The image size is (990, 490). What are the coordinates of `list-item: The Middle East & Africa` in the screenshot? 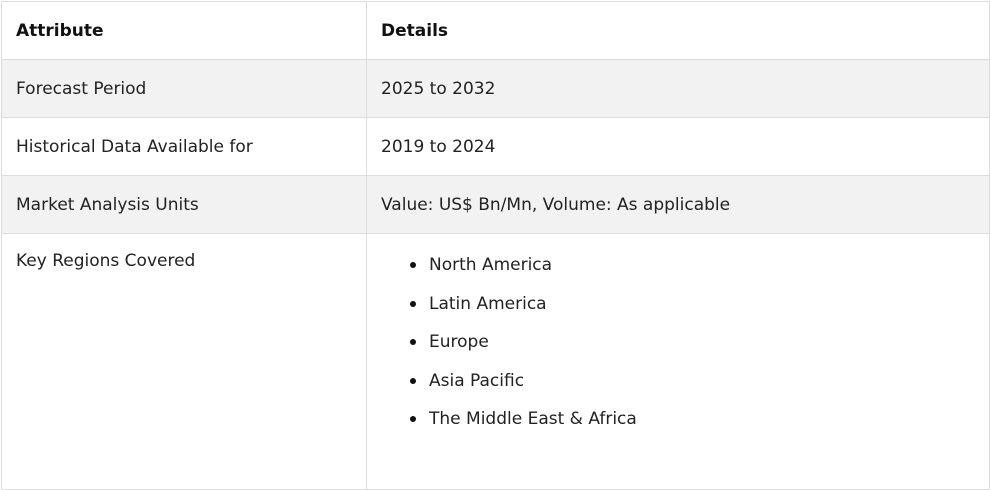 It's located at (699, 427).